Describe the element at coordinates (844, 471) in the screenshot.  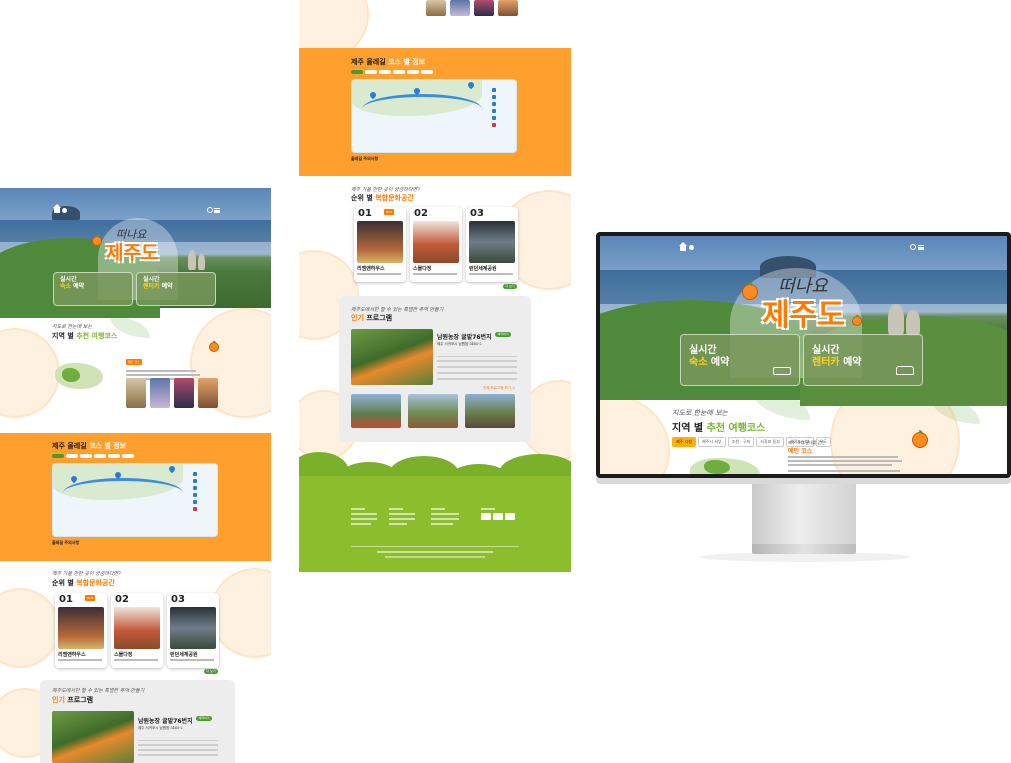
I see `text-line` at that location.